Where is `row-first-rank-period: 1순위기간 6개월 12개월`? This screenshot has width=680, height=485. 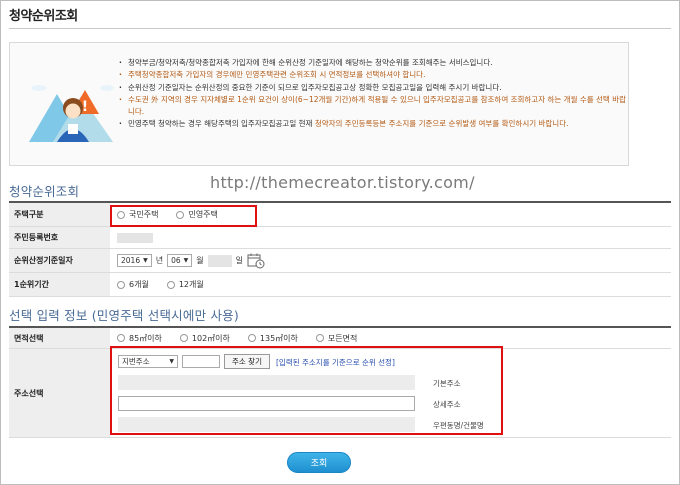
row-first-rank-period: 1순위기간 6개월 12개월 is located at coordinates (340, 285).